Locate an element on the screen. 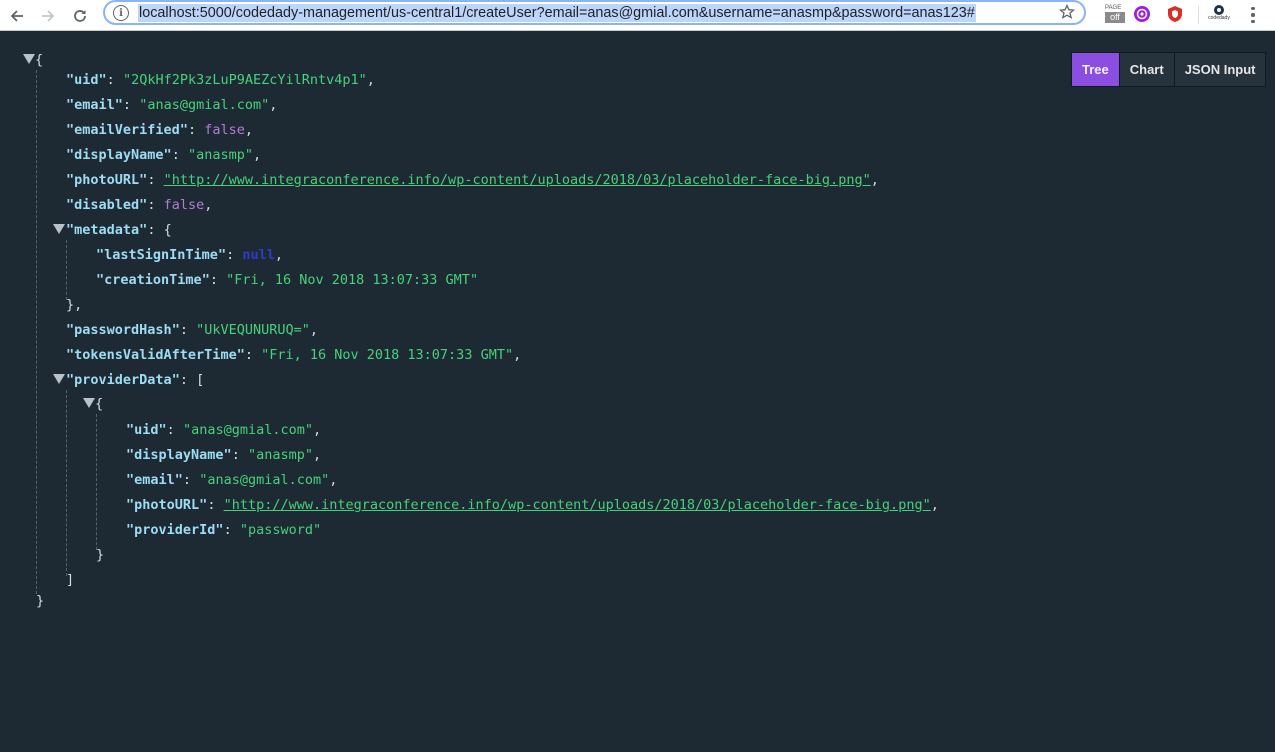  tab-tree: Tree is located at coordinates (1096, 69).